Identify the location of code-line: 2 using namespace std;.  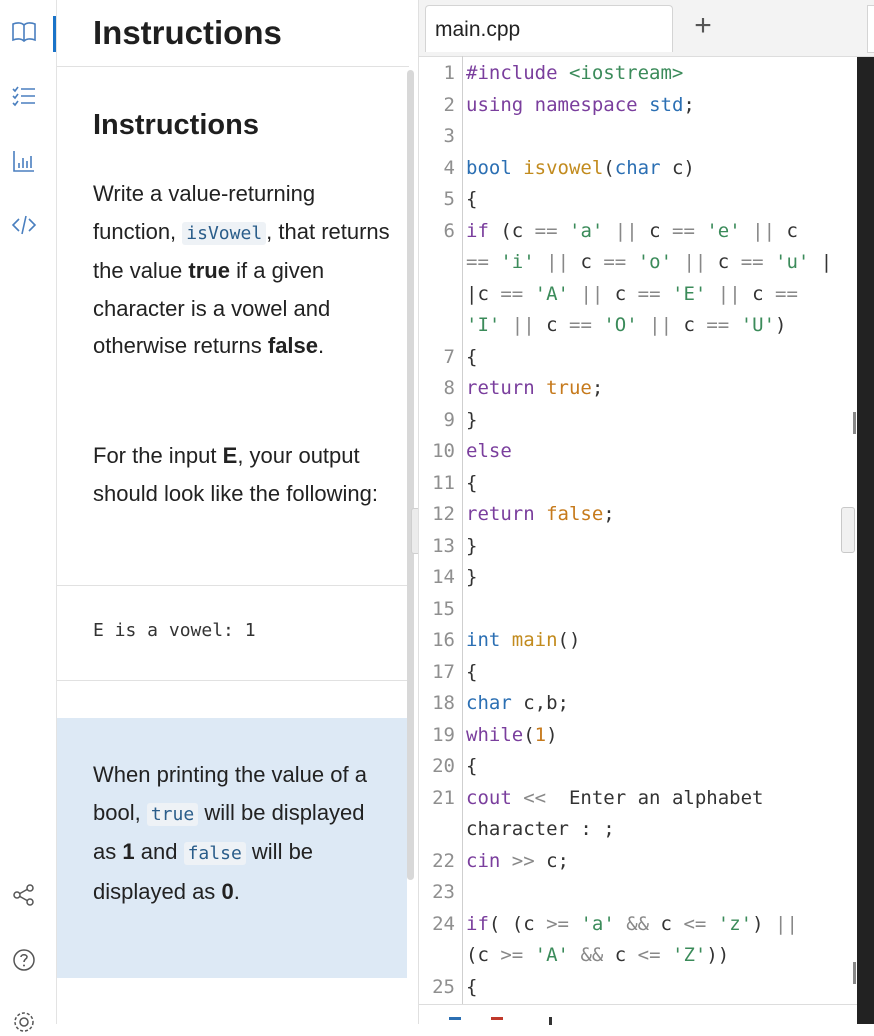
(637, 105).